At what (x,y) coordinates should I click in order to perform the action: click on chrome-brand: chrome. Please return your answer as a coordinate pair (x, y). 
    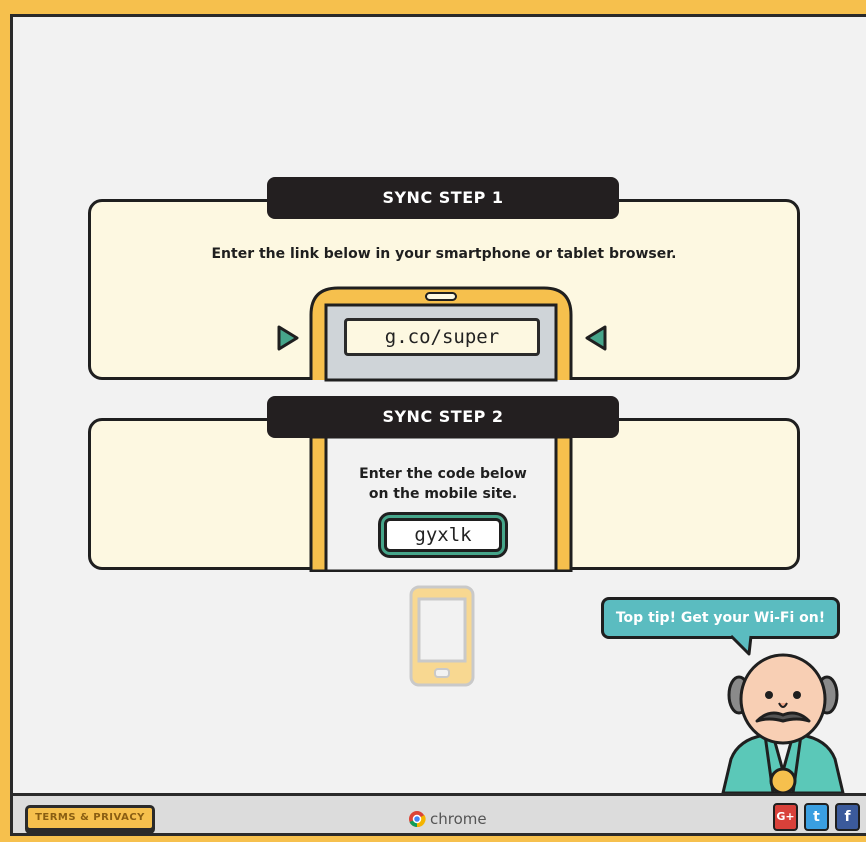
    Looking at the image, I should click on (447, 819).